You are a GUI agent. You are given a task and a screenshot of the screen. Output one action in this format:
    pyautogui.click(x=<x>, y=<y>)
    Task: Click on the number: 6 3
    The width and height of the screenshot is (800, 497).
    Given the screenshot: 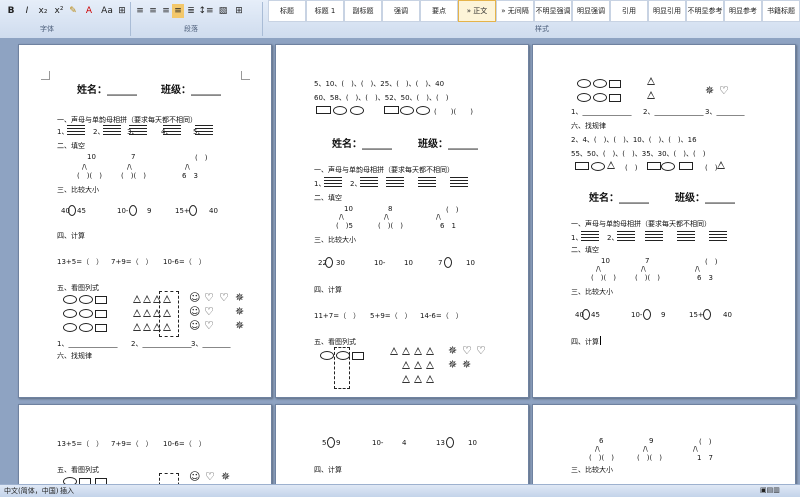 What is the action you would take?
    pyautogui.click(x=190, y=176)
    